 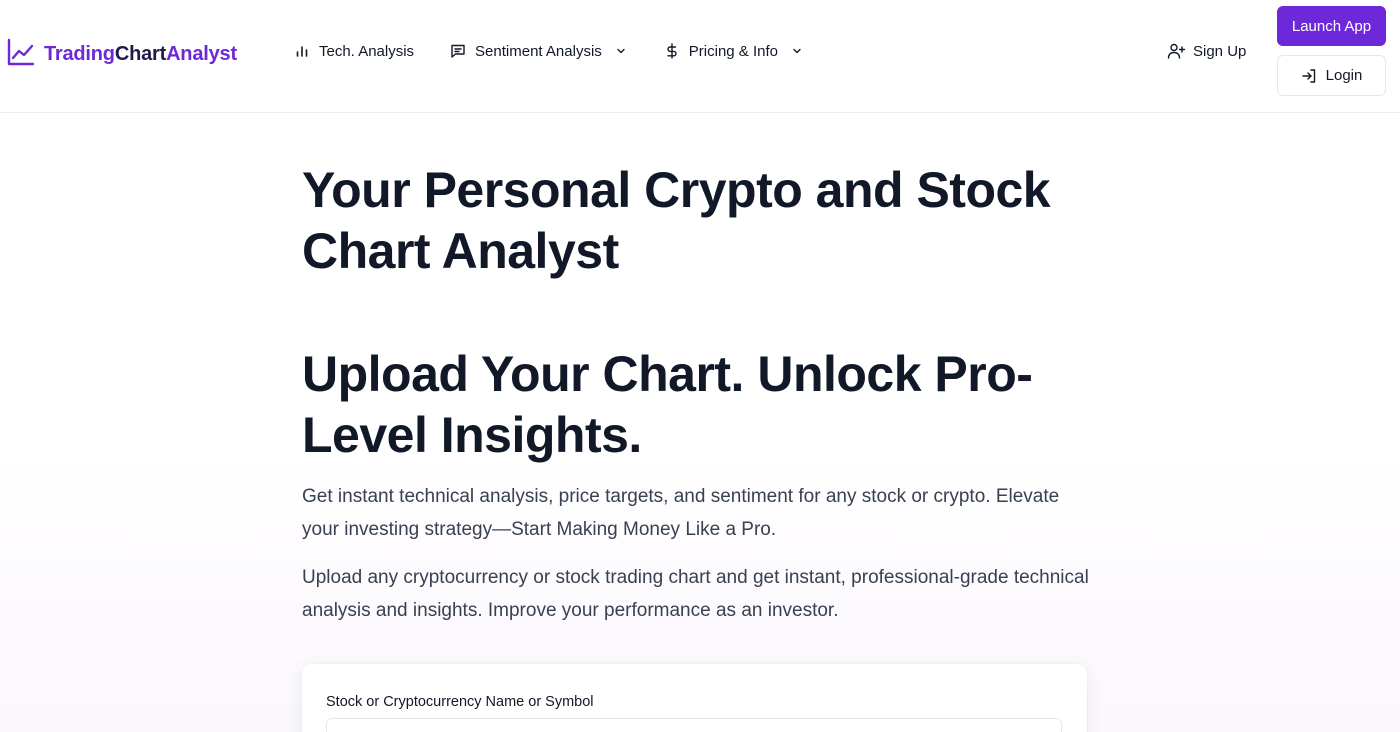 What do you see at coordinates (694, 698) in the screenshot?
I see `symbol-form-card: Stock or Cryptocurrency Name or Symbol` at bounding box center [694, 698].